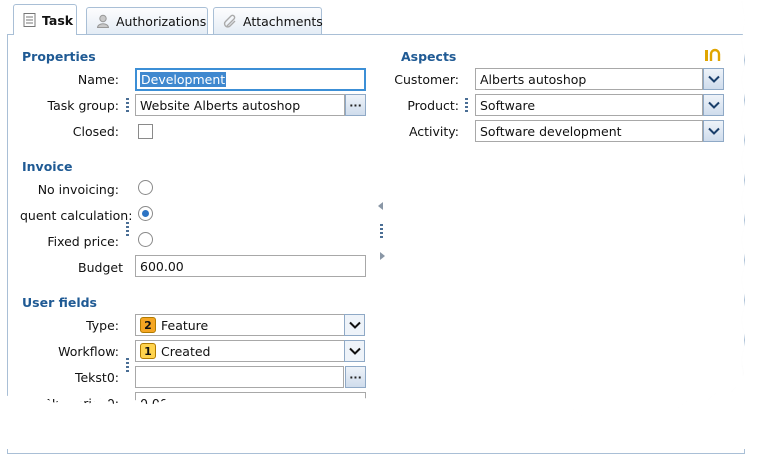  What do you see at coordinates (148, 325) in the screenshot?
I see `type-priority-badge: 2` at bounding box center [148, 325].